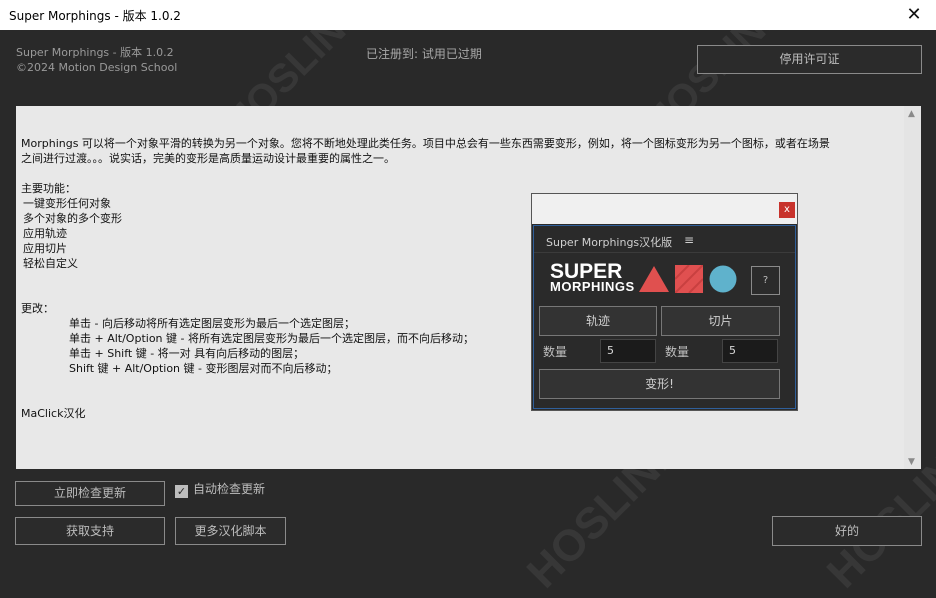 Image resolution: width=936 pixels, height=598 pixels. Describe the element at coordinates (911, 462) in the screenshot. I see `scroll-down-icon: ▼` at that location.